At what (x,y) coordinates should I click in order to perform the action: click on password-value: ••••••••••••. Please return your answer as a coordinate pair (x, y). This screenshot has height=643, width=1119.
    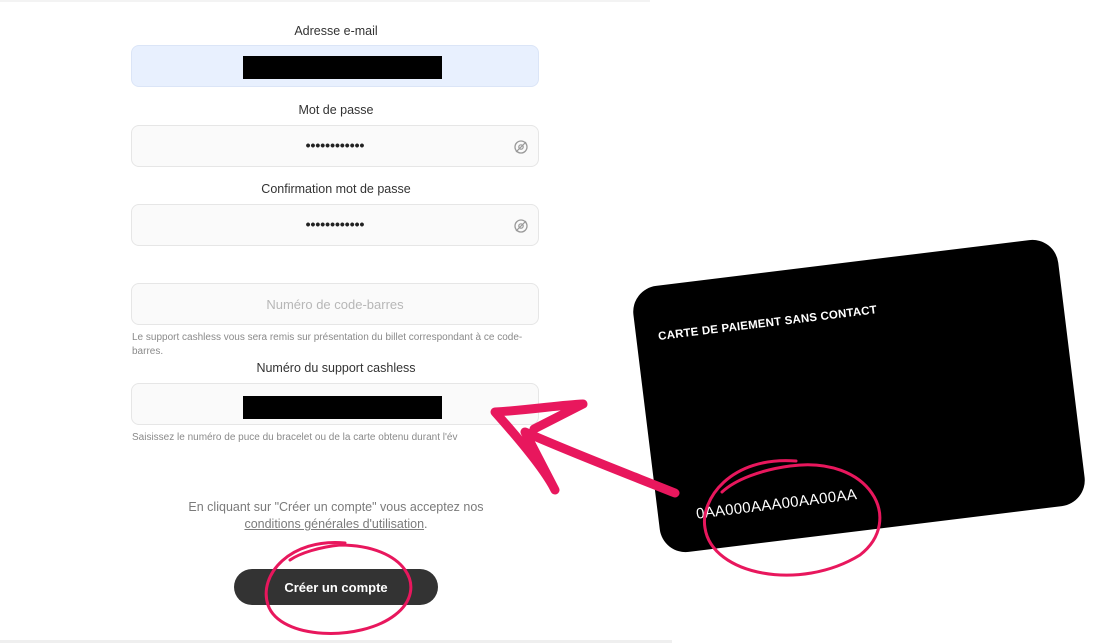
    Looking at the image, I should click on (335, 145).